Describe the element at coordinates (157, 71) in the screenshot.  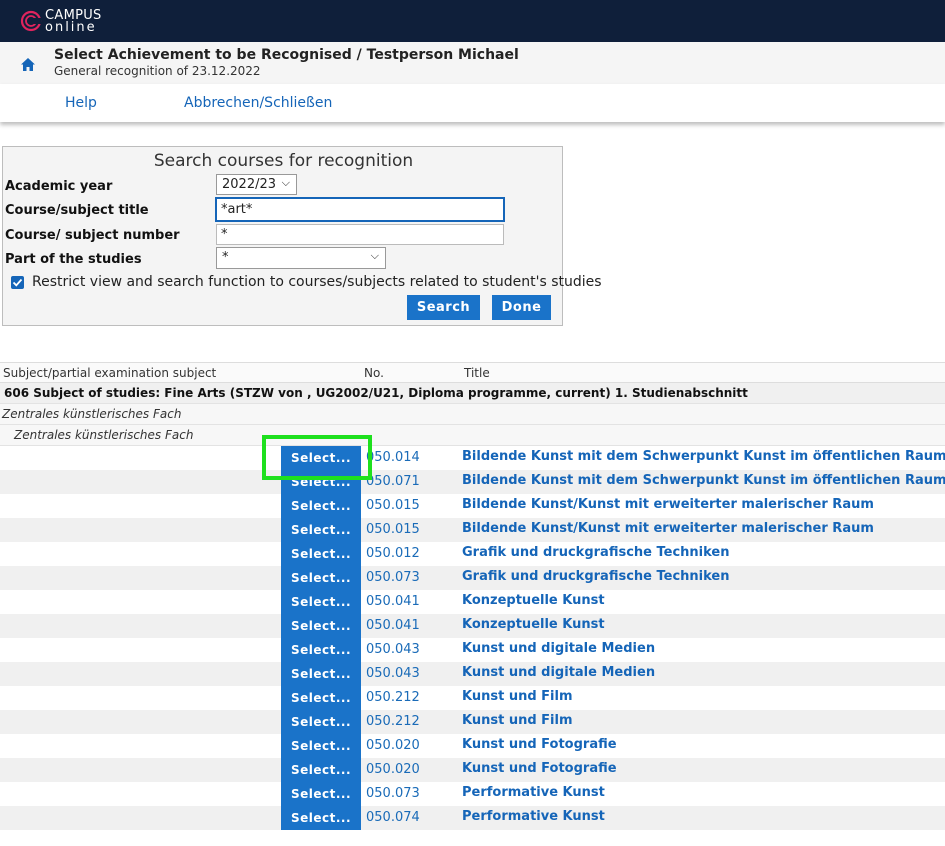
I see `page-subtitle: General recognition of 23.12.2022` at that location.